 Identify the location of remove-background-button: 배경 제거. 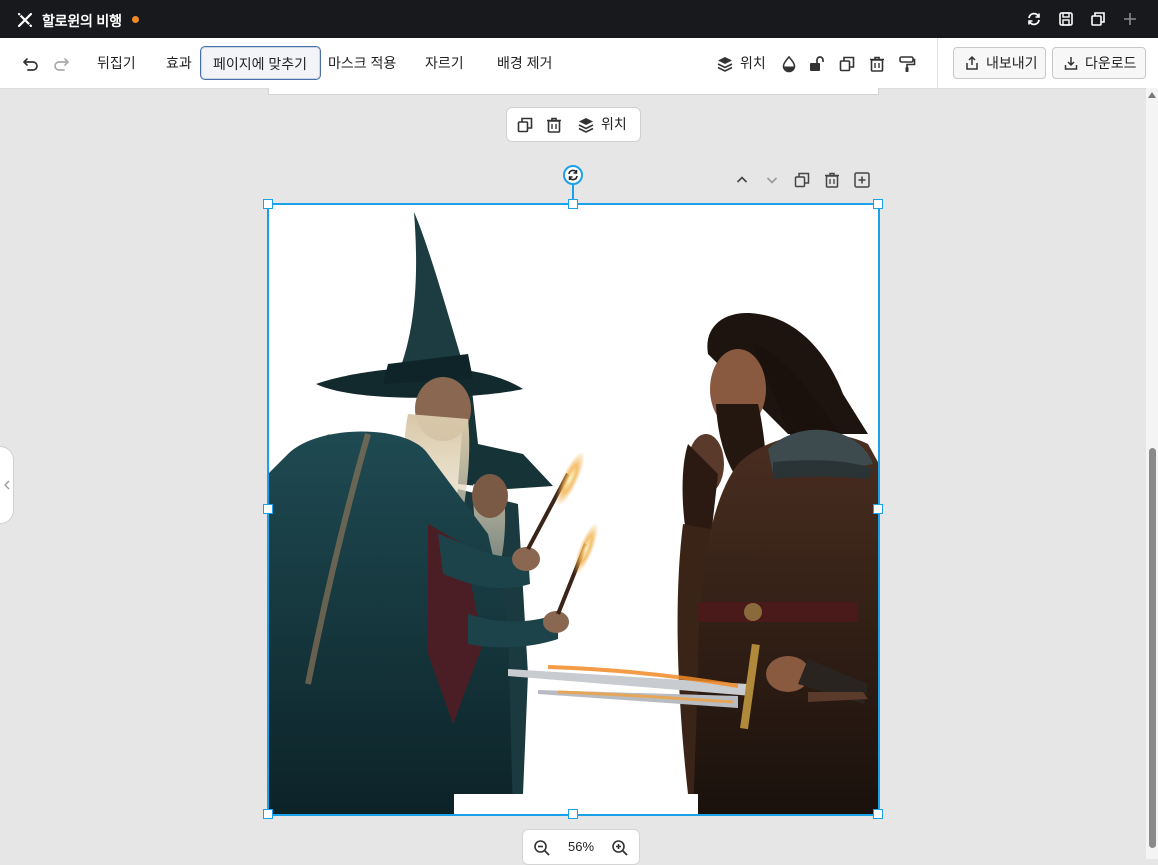
(524, 63).